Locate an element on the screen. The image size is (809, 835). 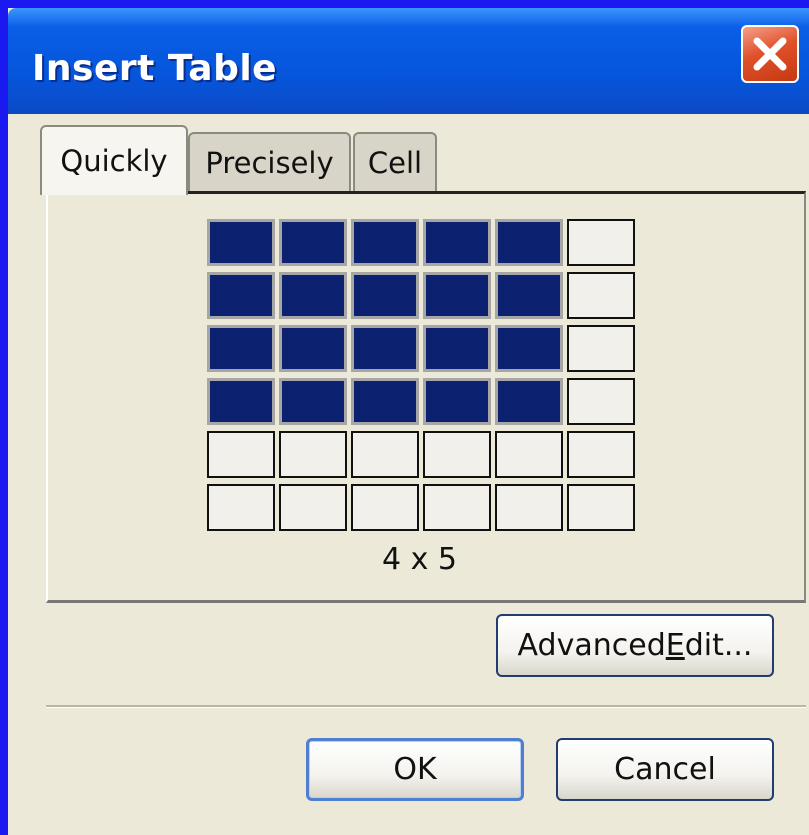
tab-precisely: Precisely is located at coordinates (269, 162).